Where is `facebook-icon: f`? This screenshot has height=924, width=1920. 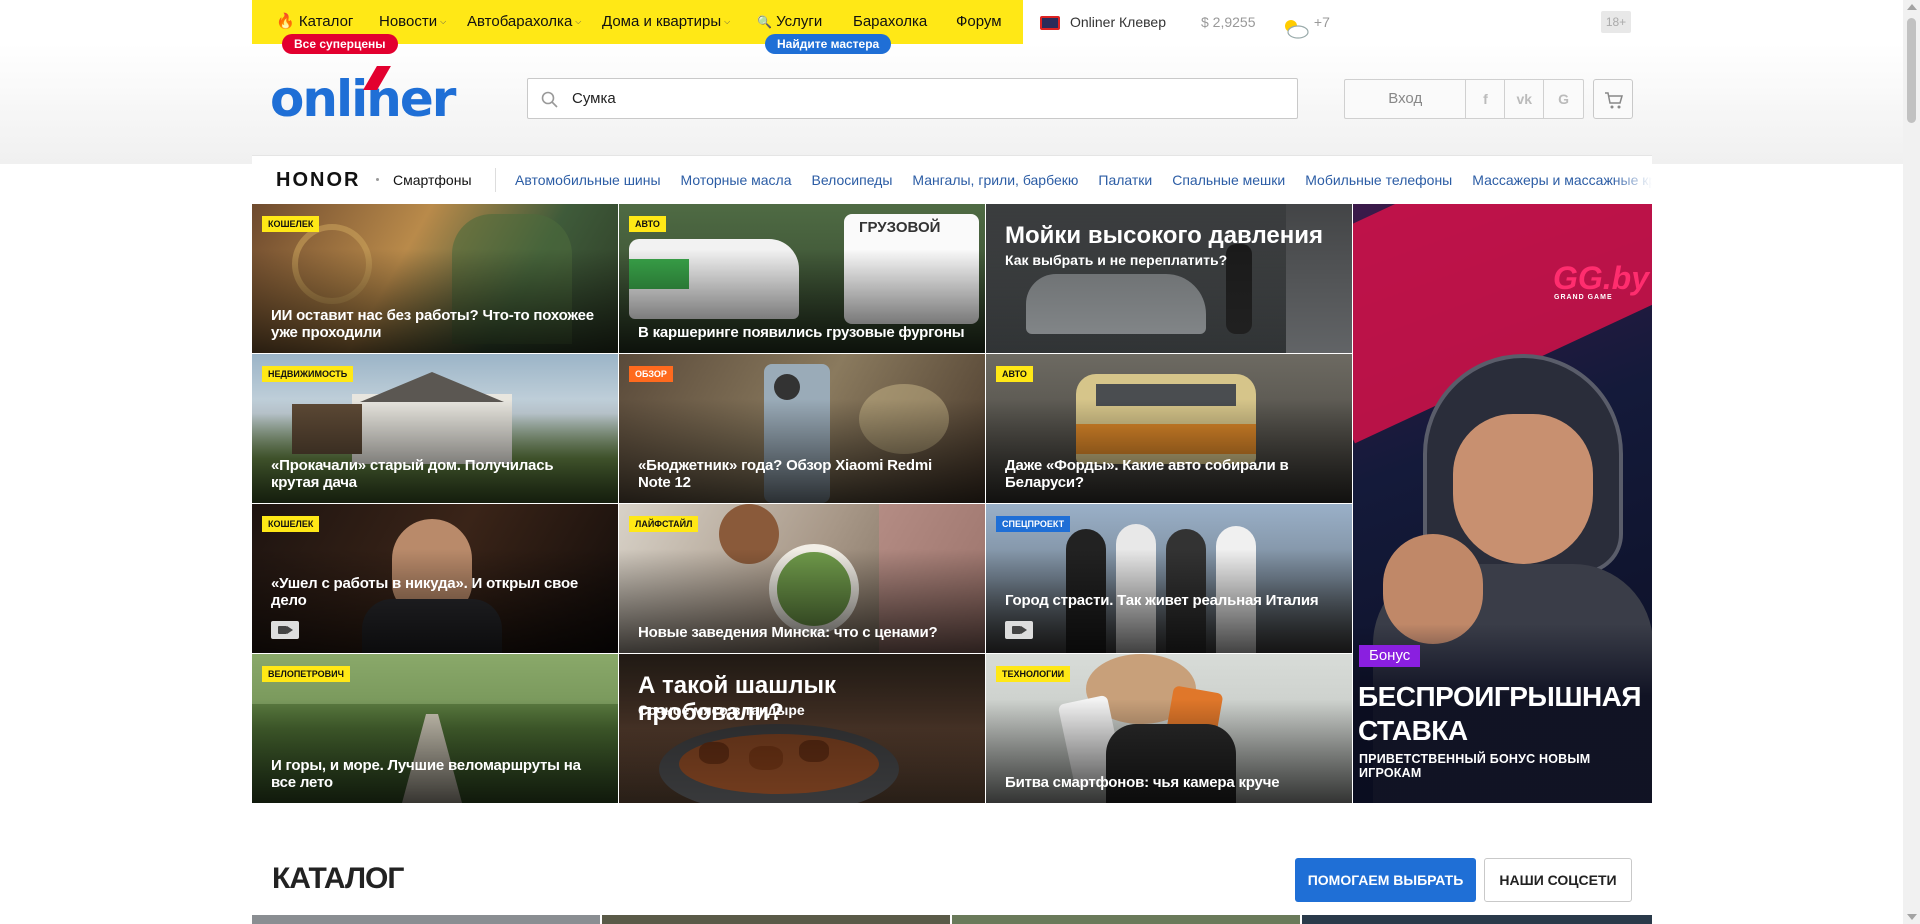 facebook-icon: f is located at coordinates (1486, 99).